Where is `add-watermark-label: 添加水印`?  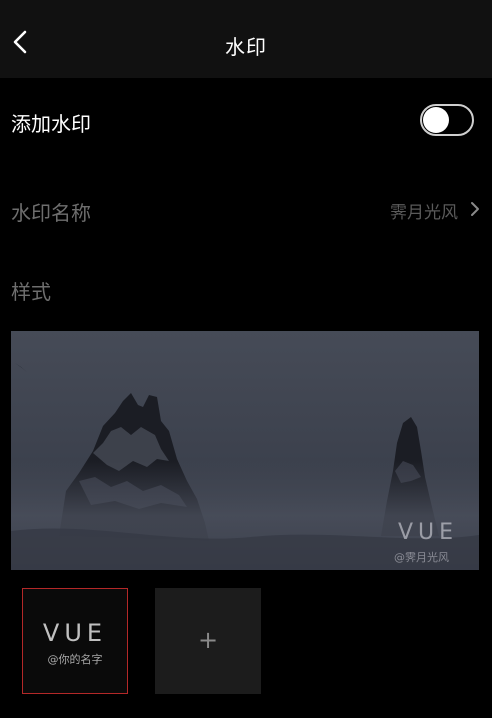
add-watermark-label: 添加水印 is located at coordinates (51, 124).